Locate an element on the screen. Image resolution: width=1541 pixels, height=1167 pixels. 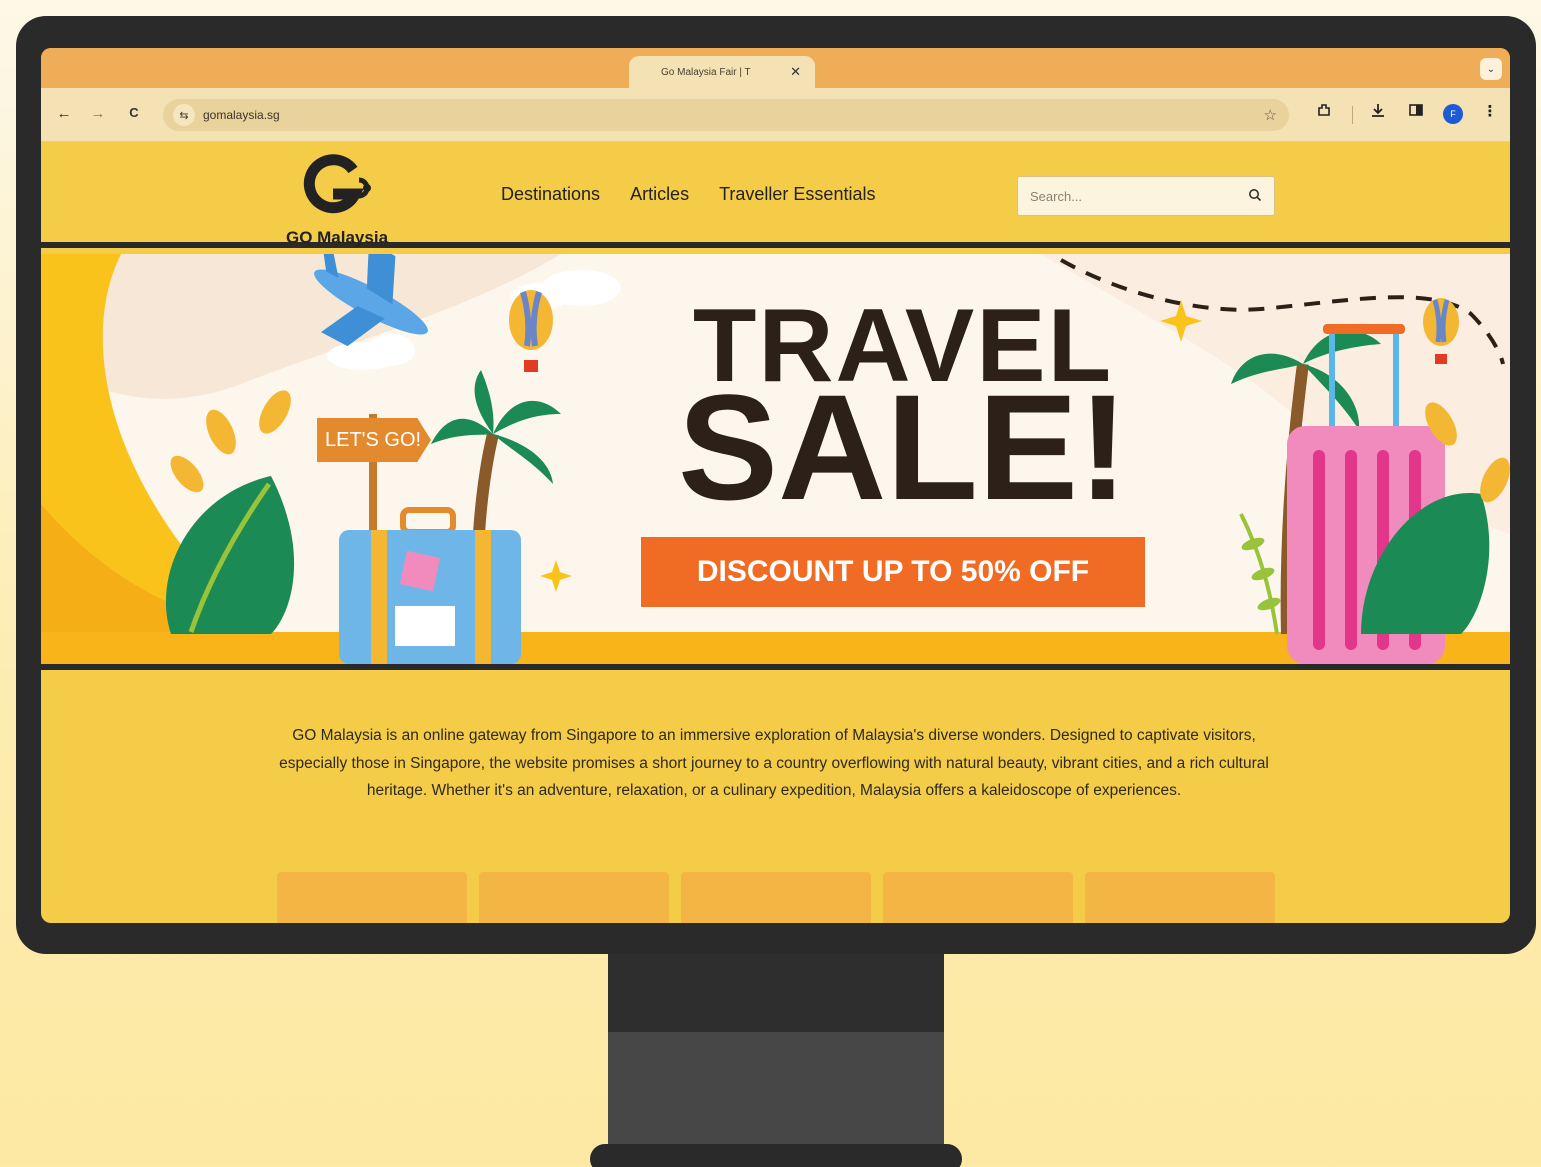
browser-tabstrip: Go Malaysia Fair | T ✕ ⌄ is located at coordinates (775, 68).